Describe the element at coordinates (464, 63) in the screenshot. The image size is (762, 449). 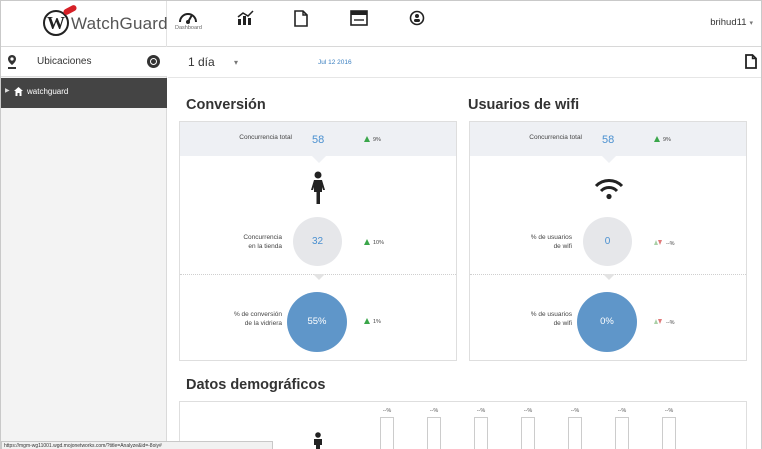
I see `filter-bar: 1 día ▾ Jul 12 2016` at that location.